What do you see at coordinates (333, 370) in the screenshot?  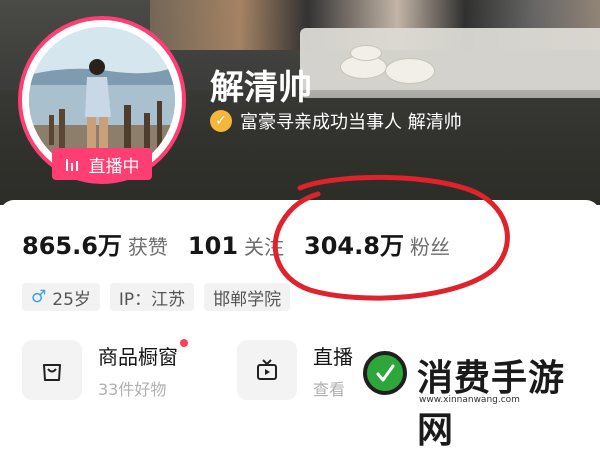 I see `live-entry-text: 直播 查看` at bounding box center [333, 370].